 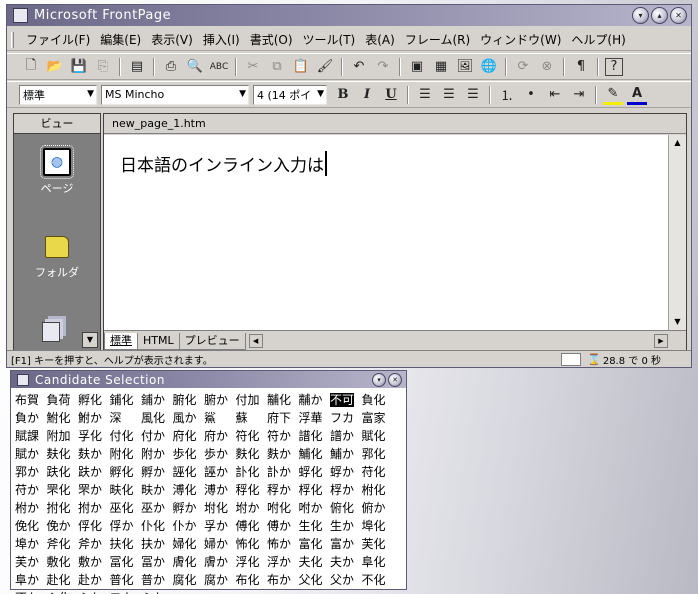 I want to click on increase-indent-icon: ⇥, so click(x=579, y=95).